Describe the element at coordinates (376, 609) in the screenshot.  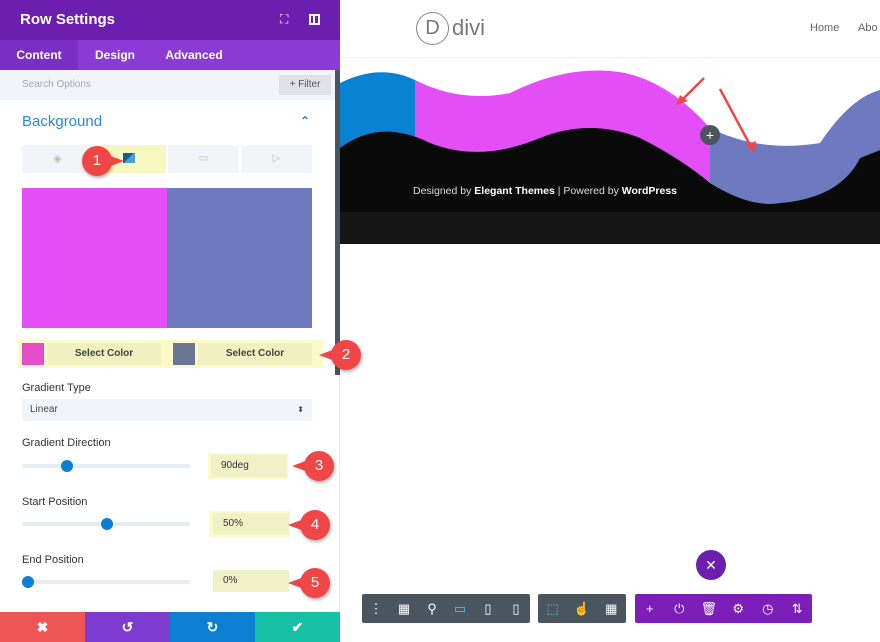
I see `more-icon: ⋮` at that location.